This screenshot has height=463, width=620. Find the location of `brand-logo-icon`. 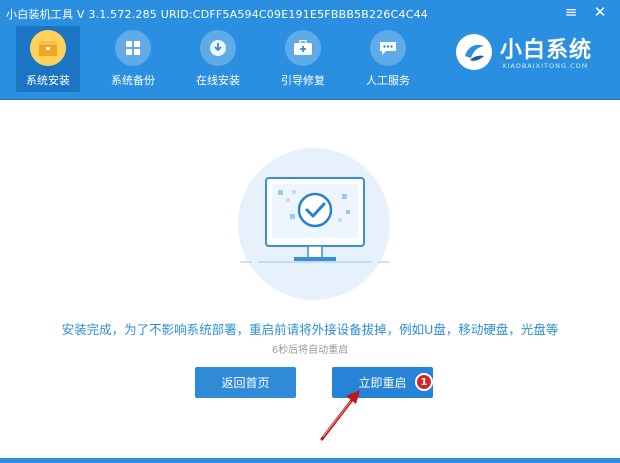

brand-logo-icon is located at coordinates (474, 52).